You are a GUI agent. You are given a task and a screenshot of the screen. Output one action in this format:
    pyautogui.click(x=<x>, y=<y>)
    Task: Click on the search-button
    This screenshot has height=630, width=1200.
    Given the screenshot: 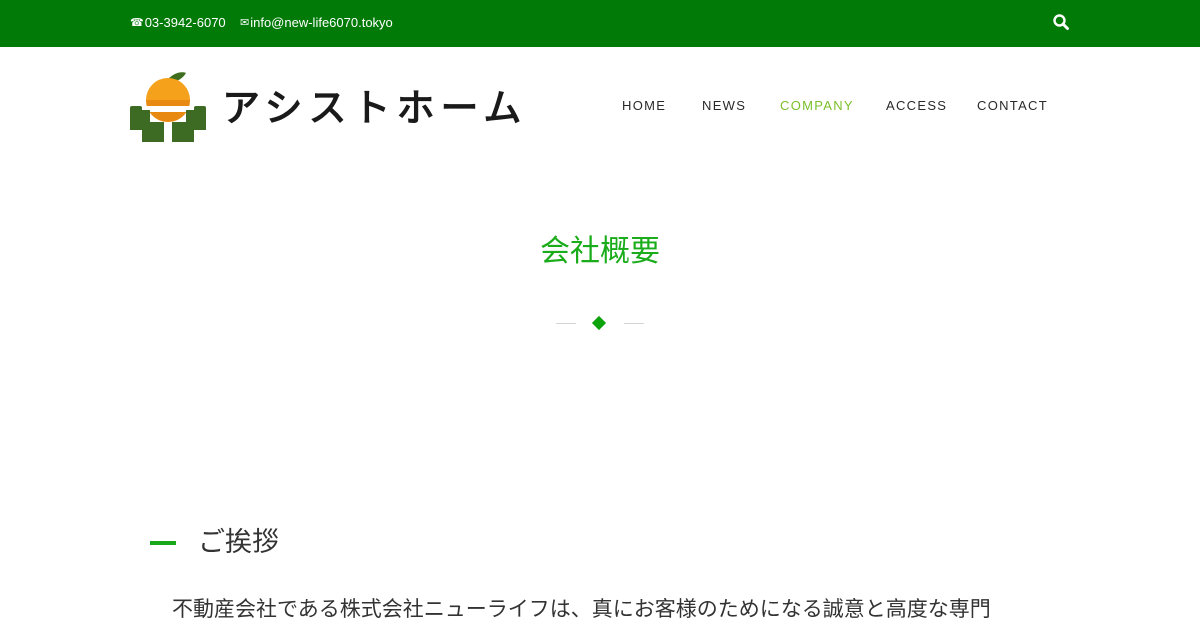 What is the action you would take?
    pyautogui.click(x=1061, y=22)
    